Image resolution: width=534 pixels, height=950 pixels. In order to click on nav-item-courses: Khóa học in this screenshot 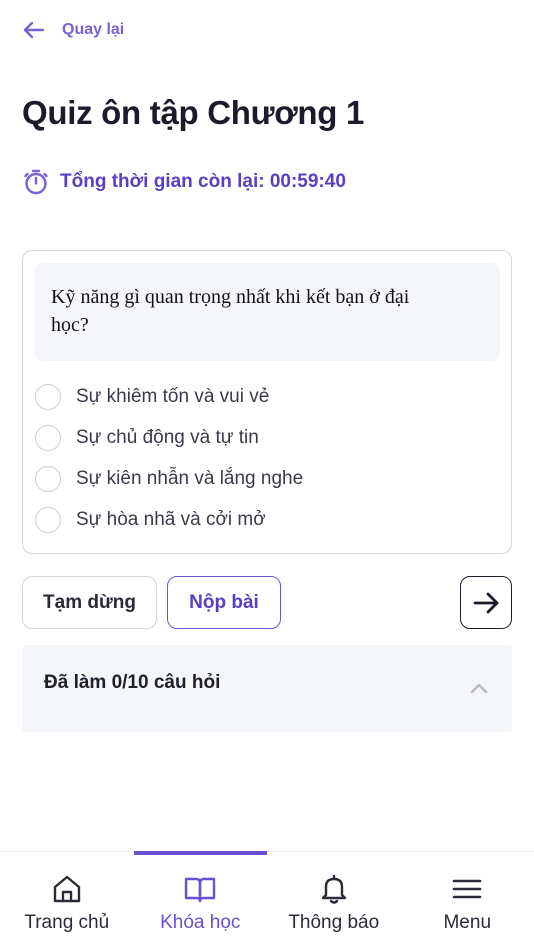, I will do `click(200, 900)`.